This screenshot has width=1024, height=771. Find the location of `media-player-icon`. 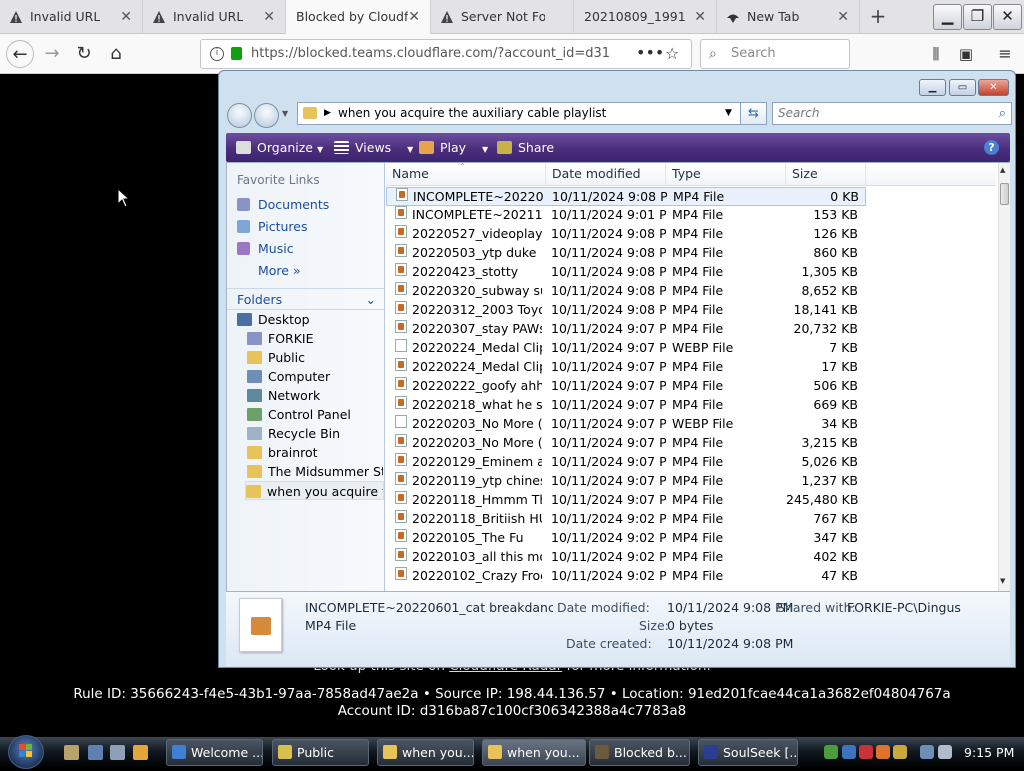

media-player-icon is located at coordinates (140, 752).